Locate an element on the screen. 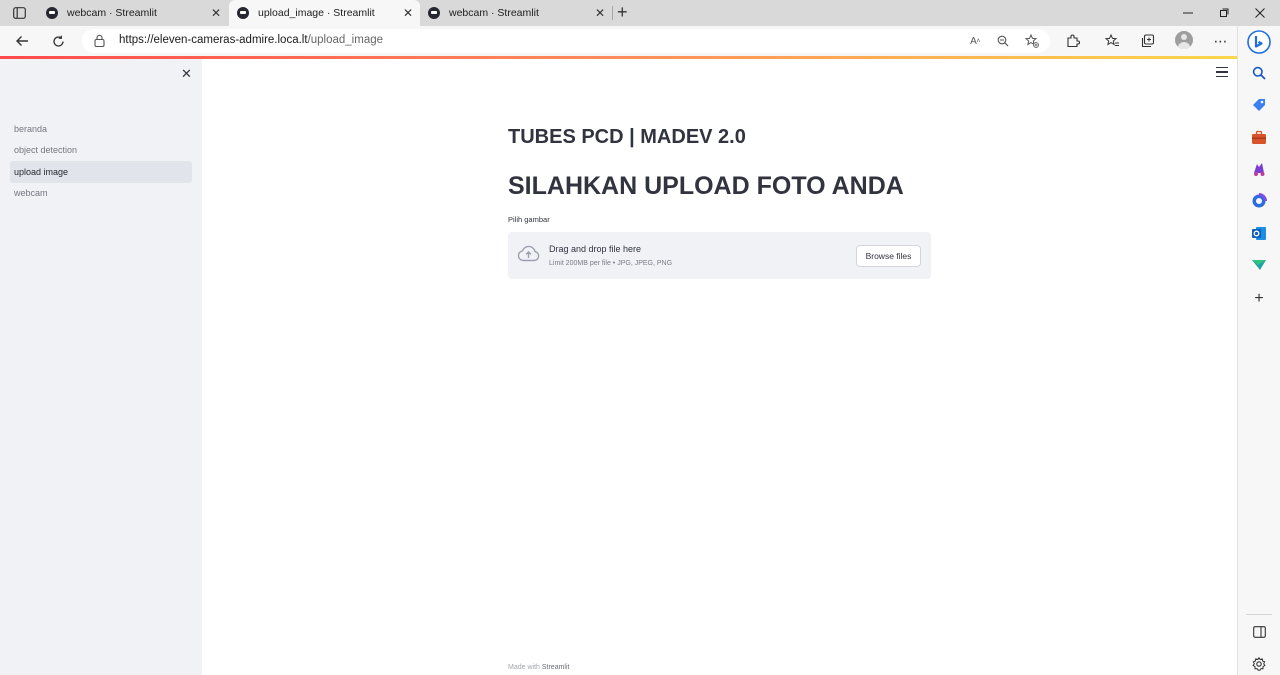 Image resolution: width=1280 pixels, height=675 pixels. close-sidebar-icon: ✕ is located at coordinates (186, 74).